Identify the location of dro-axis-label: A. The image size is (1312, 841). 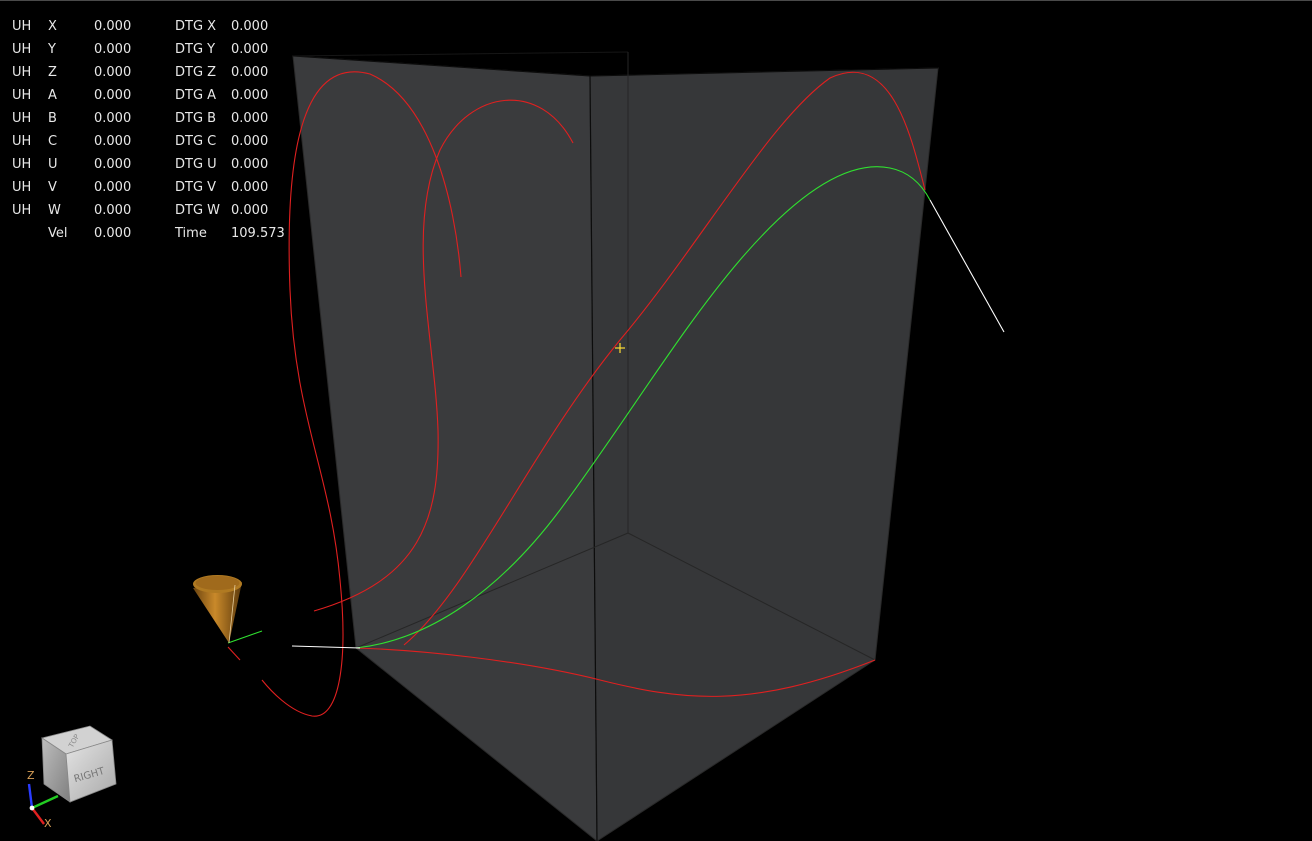
(52, 95).